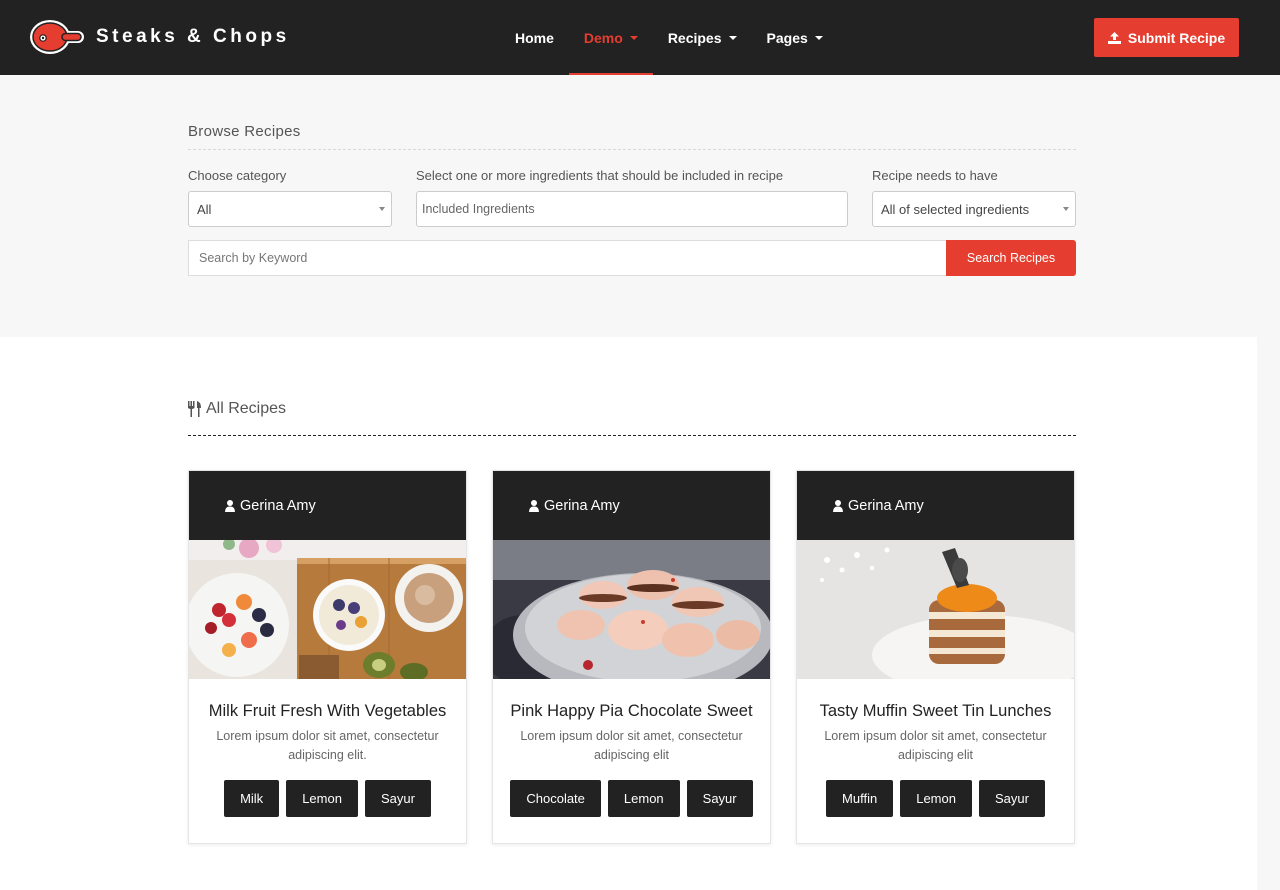 Image resolution: width=1280 pixels, height=890 pixels. I want to click on ingredients-placeholder: Included Ingredients, so click(478, 209).